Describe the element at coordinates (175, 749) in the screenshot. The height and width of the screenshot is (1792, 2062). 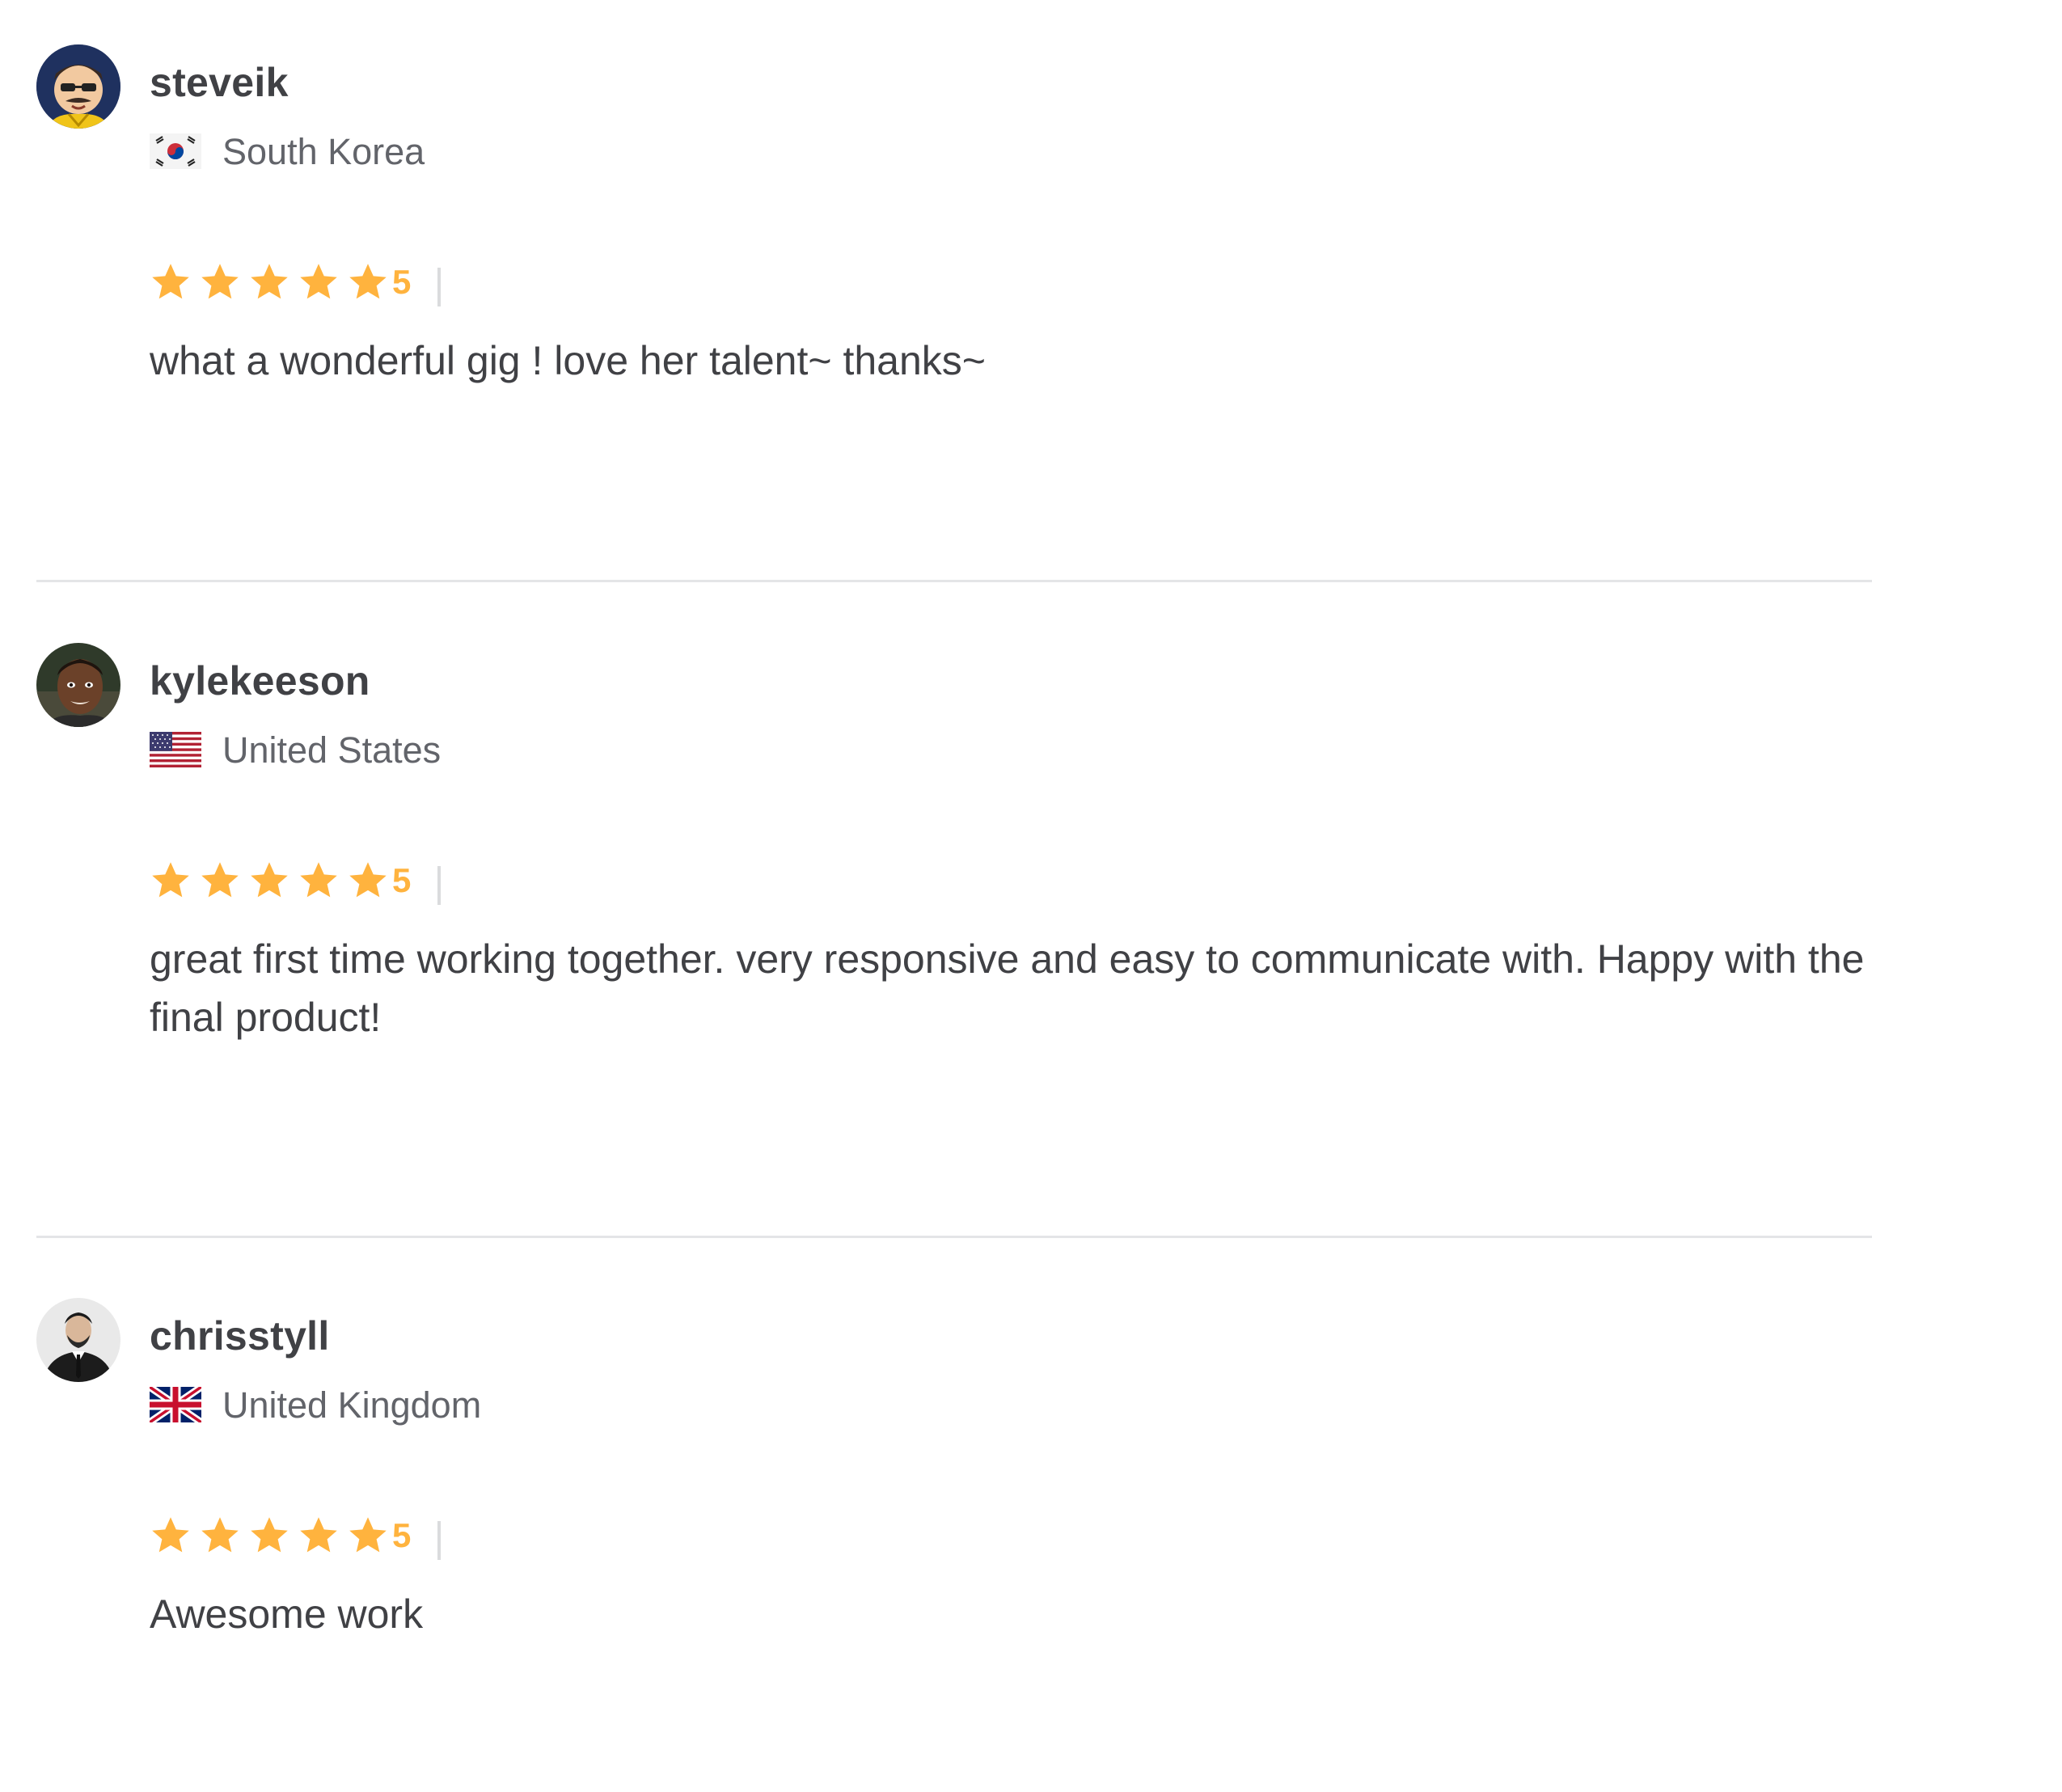
I see `united-states-flag-icon` at that location.